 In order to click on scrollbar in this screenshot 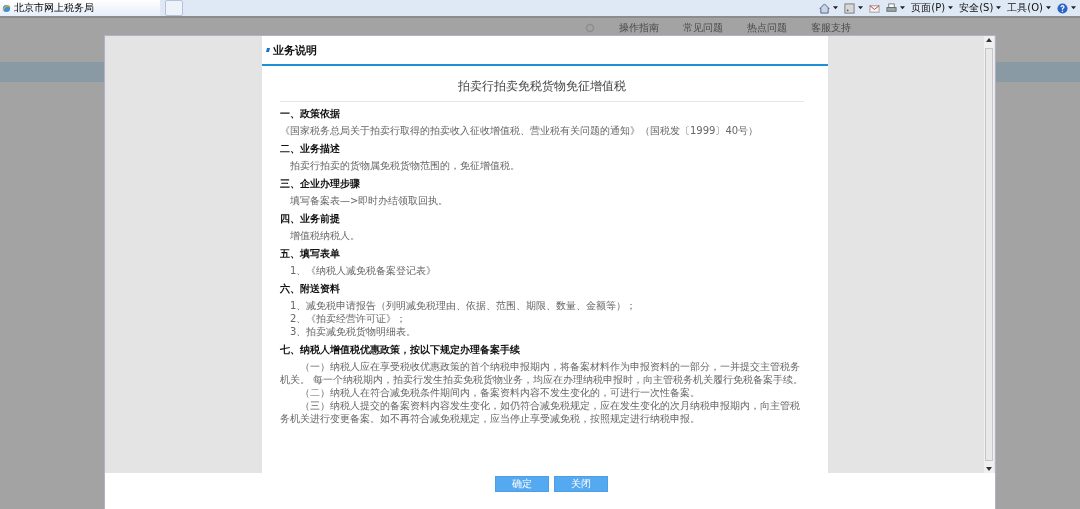, I will do `click(989, 254)`.